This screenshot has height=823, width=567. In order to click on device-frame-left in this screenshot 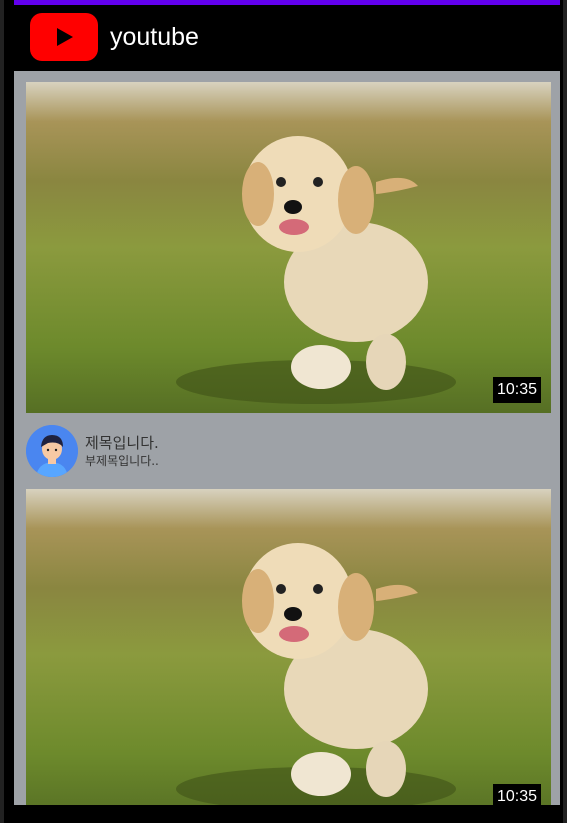, I will do `click(2, 411)`.